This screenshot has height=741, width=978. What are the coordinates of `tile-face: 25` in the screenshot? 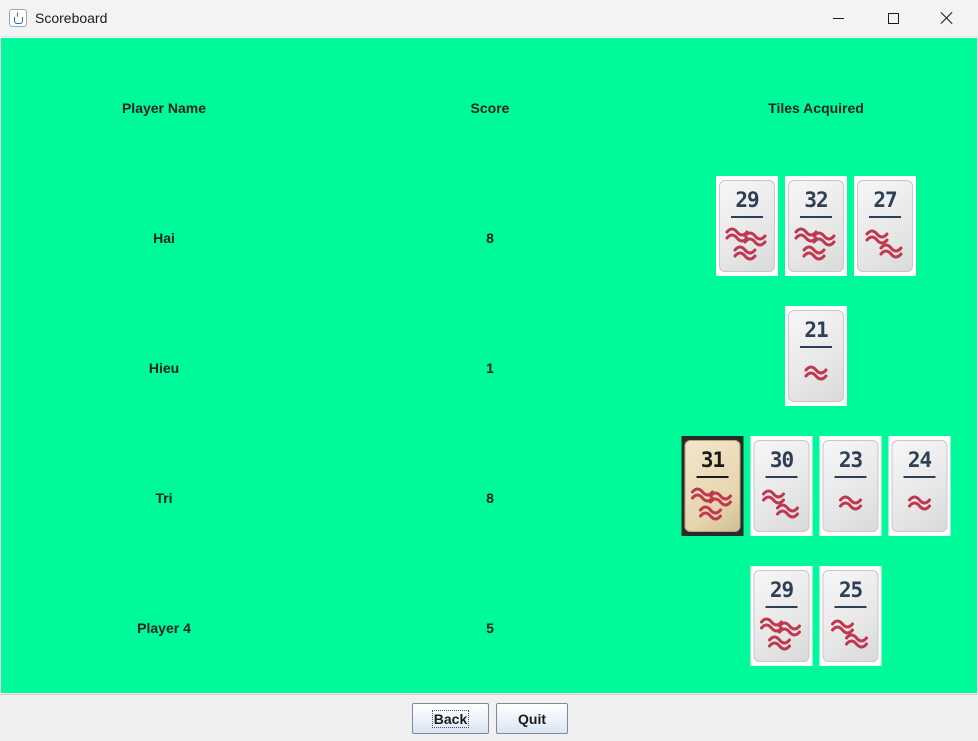 It's located at (850, 616).